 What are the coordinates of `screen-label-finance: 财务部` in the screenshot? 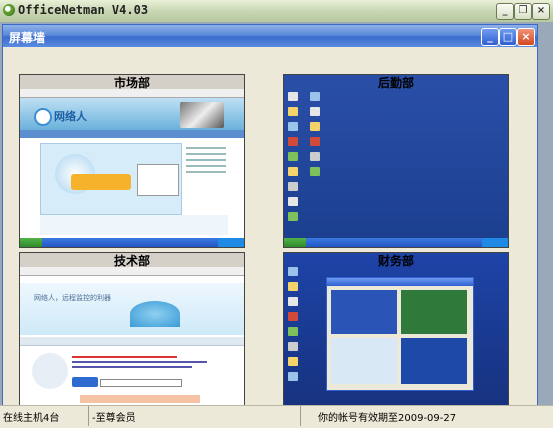 It's located at (395, 261).